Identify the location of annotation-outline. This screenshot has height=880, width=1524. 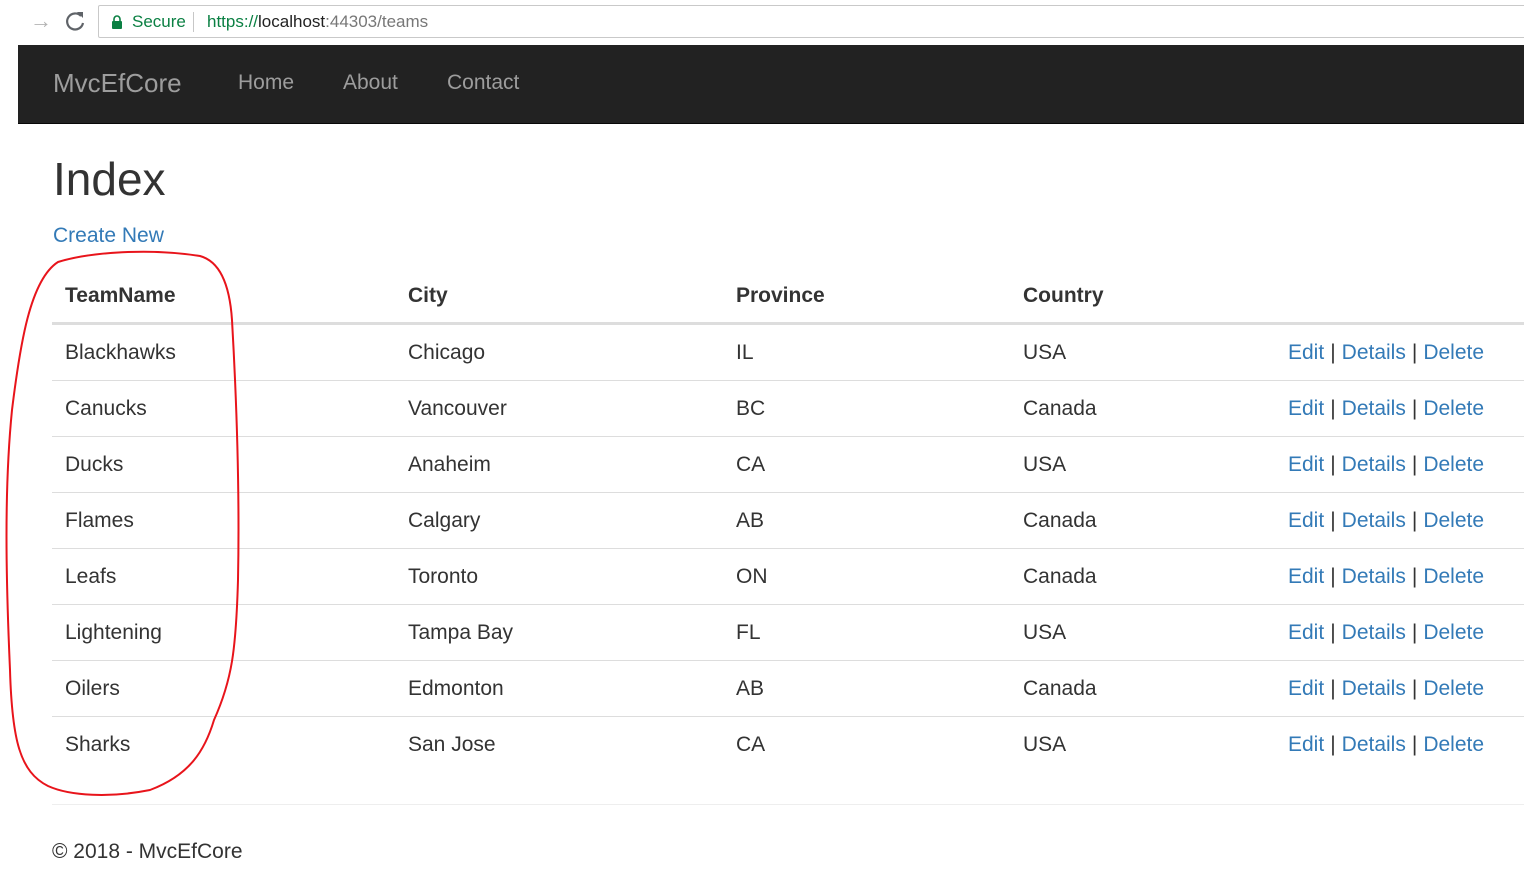
(122, 523).